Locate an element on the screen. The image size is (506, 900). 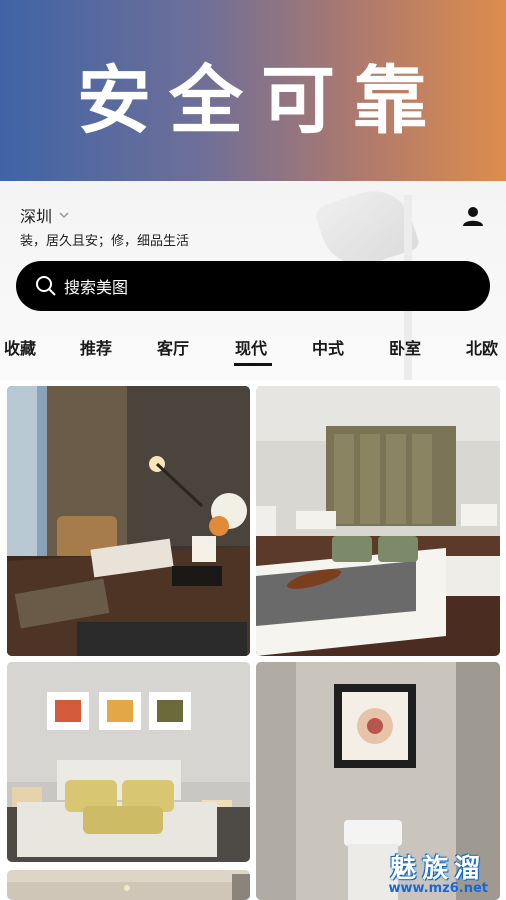
city-selector: 深圳 is located at coordinates (45, 215).